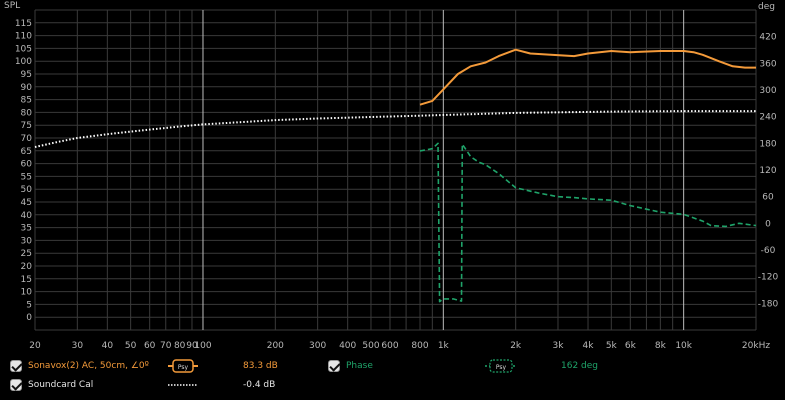  What do you see at coordinates (26, 126) in the screenshot?
I see `y-left-tick-label: 75` at bounding box center [26, 126].